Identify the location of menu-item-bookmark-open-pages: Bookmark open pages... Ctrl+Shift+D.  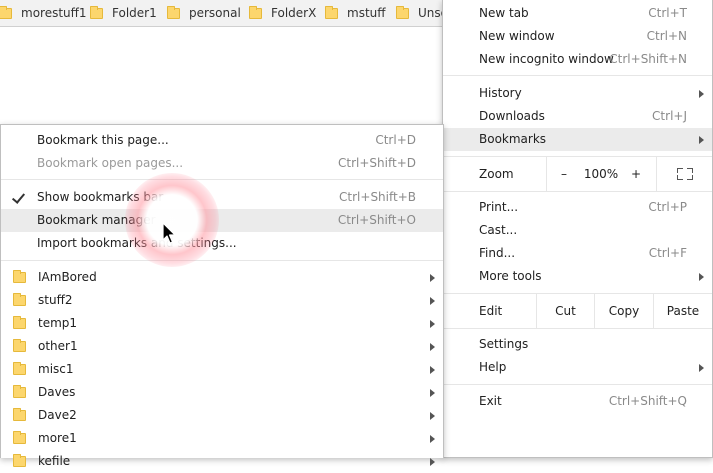
(222, 163).